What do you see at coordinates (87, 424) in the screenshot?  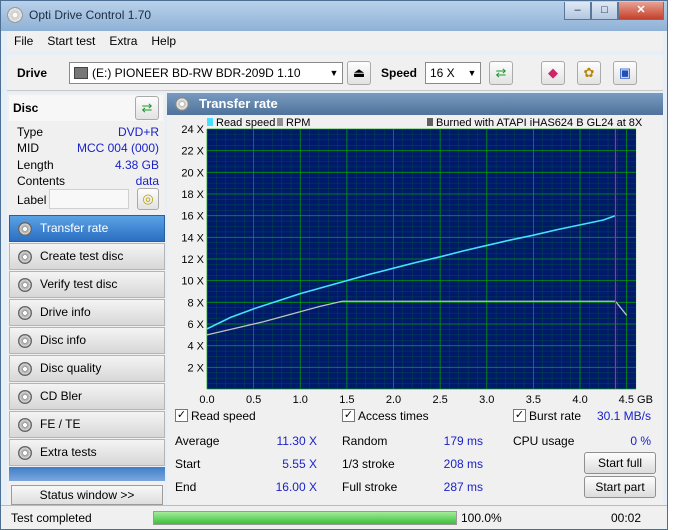 I see `nav-fe-te: FE / TE` at bounding box center [87, 424].